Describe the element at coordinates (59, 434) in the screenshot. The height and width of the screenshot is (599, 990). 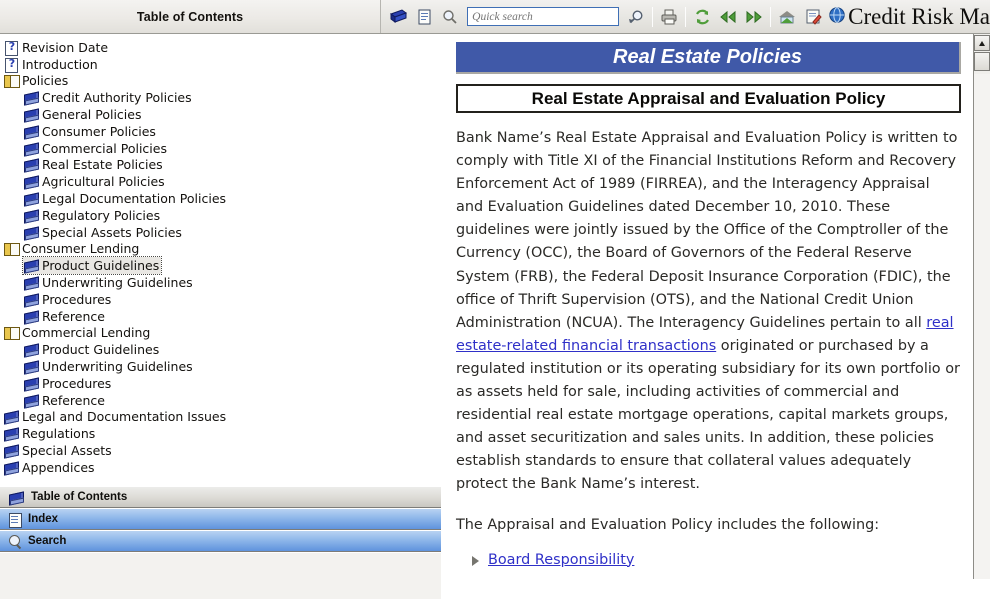
I see `tree-item-label: Regulations` at that location.